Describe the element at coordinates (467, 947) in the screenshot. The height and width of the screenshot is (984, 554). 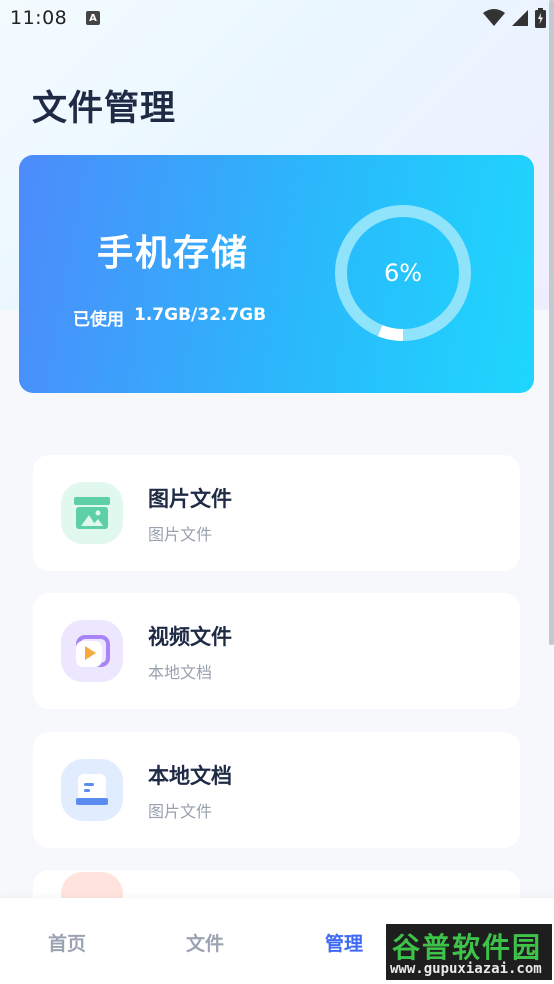
I see `watermark-logo: 谷普软件园` at that location.